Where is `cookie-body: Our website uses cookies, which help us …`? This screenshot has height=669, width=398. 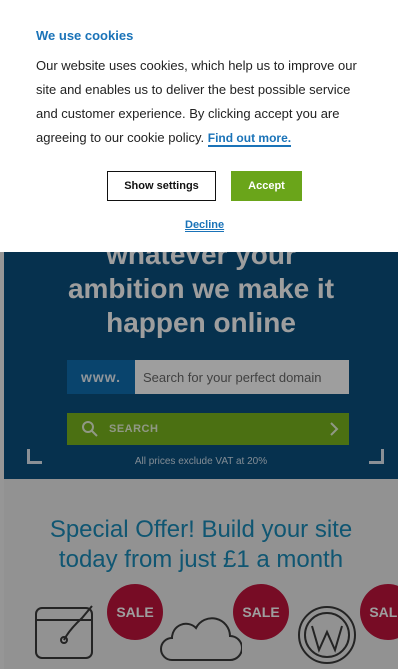
cookie-body: Our website uses cookies, which help us … is located at coordinates (203, 102).